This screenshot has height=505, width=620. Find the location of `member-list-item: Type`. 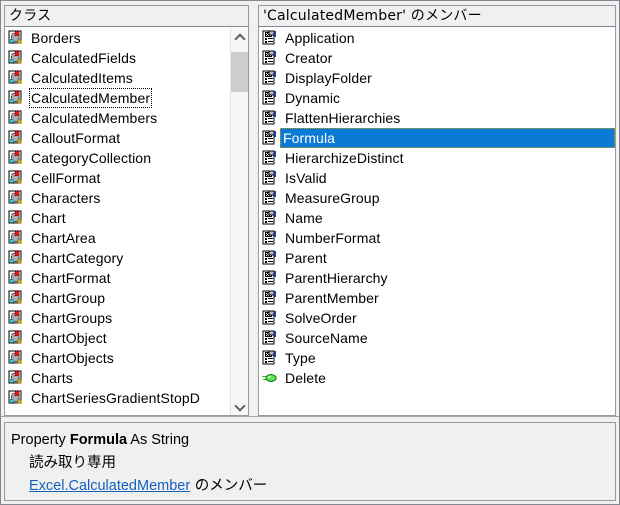

member-list-item: Type is located at coordinates (437, 358).